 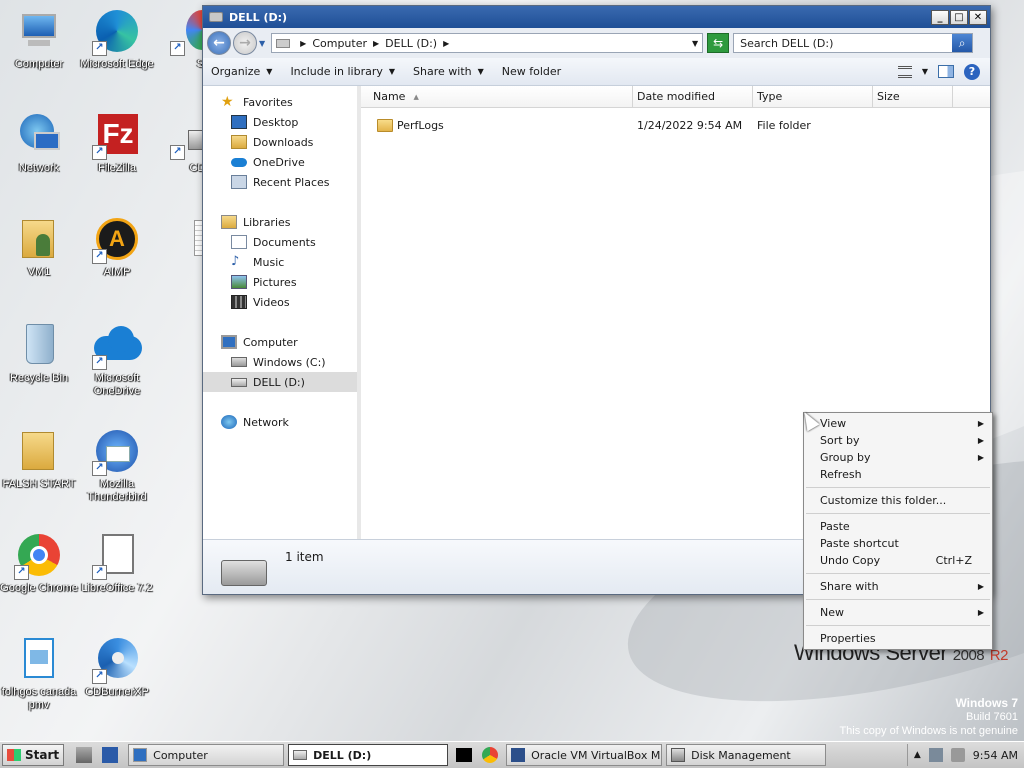 What do you see at coordinates (280, 382) in the screenshot?
I see `nav-dell-d: DELL (D:)` at bounding box center [280, 382].